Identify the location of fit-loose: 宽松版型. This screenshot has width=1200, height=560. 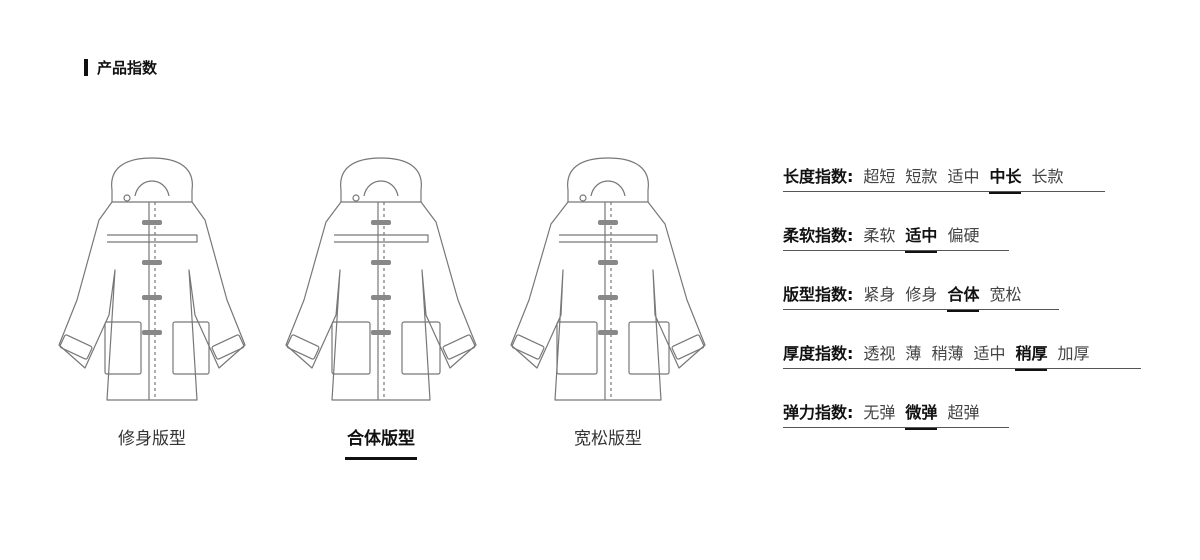
(608, 299).